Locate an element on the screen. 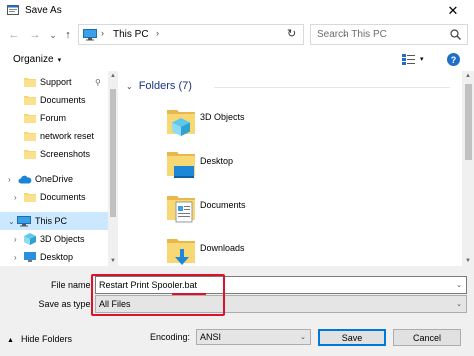 The image size is (474, 356). window-title: Save As is located at coordinates (43, 10).